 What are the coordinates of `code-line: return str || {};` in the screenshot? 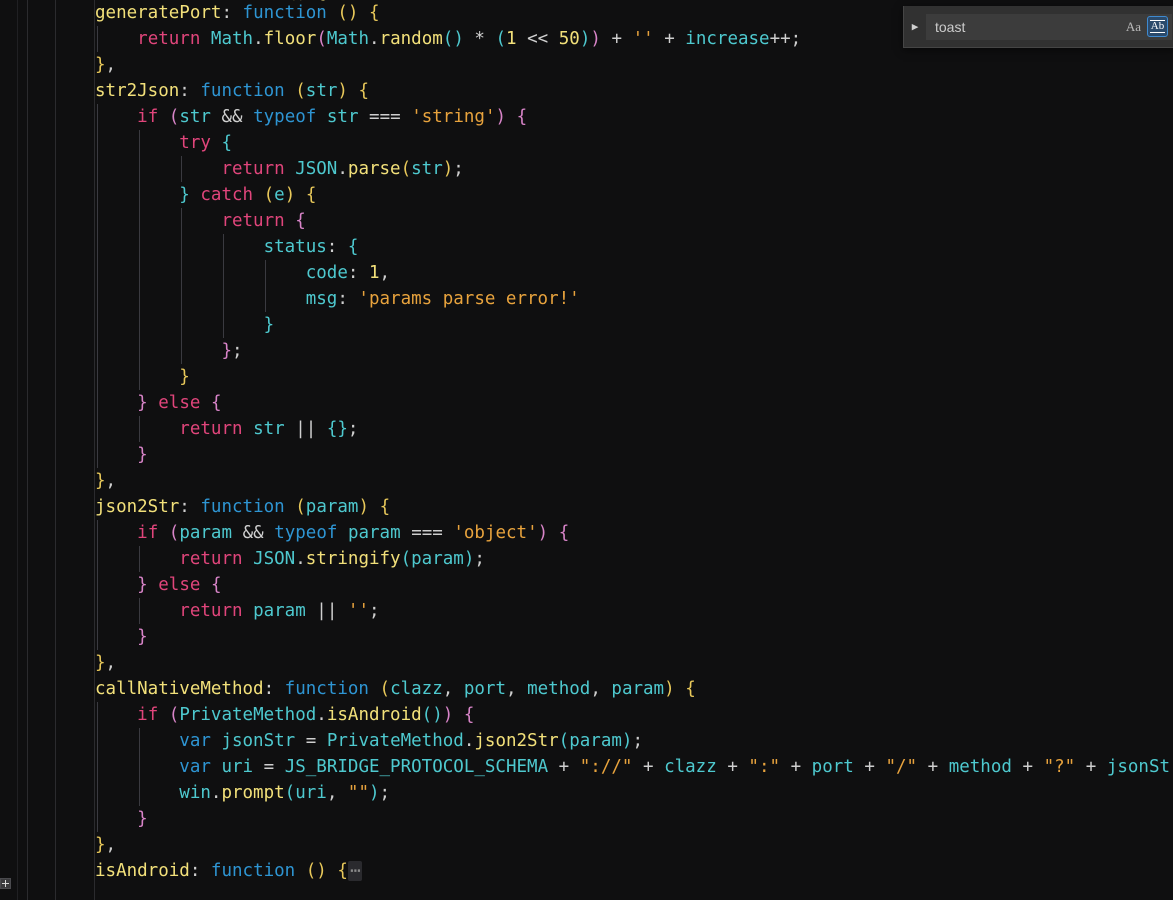 It's located at (586, 429).